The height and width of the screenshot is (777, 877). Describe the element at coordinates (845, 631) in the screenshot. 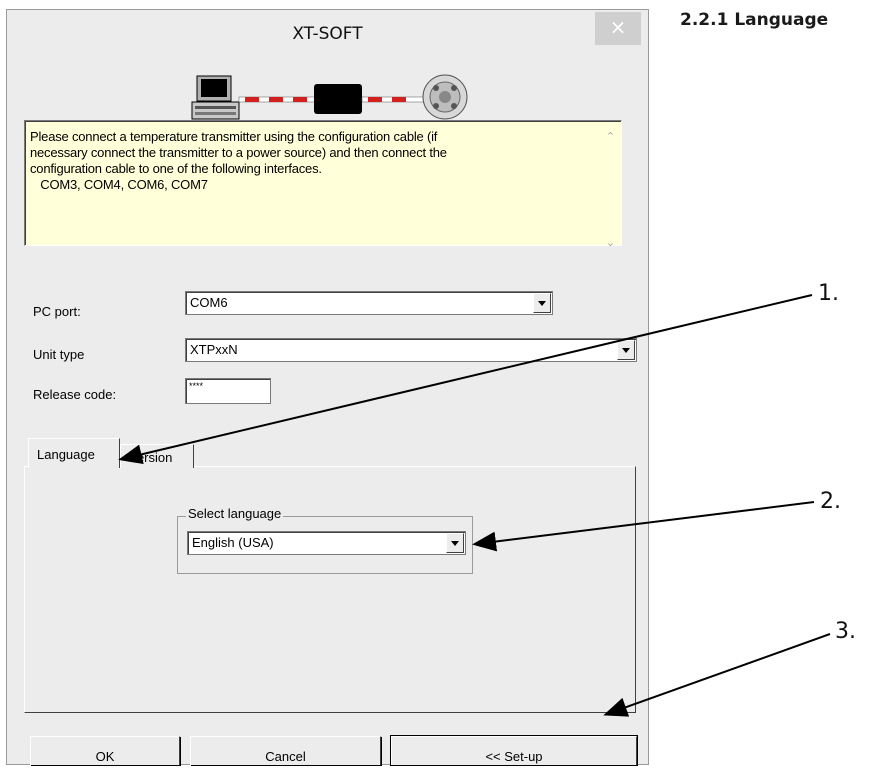

I see `callout-number-3: 3.` at that location.